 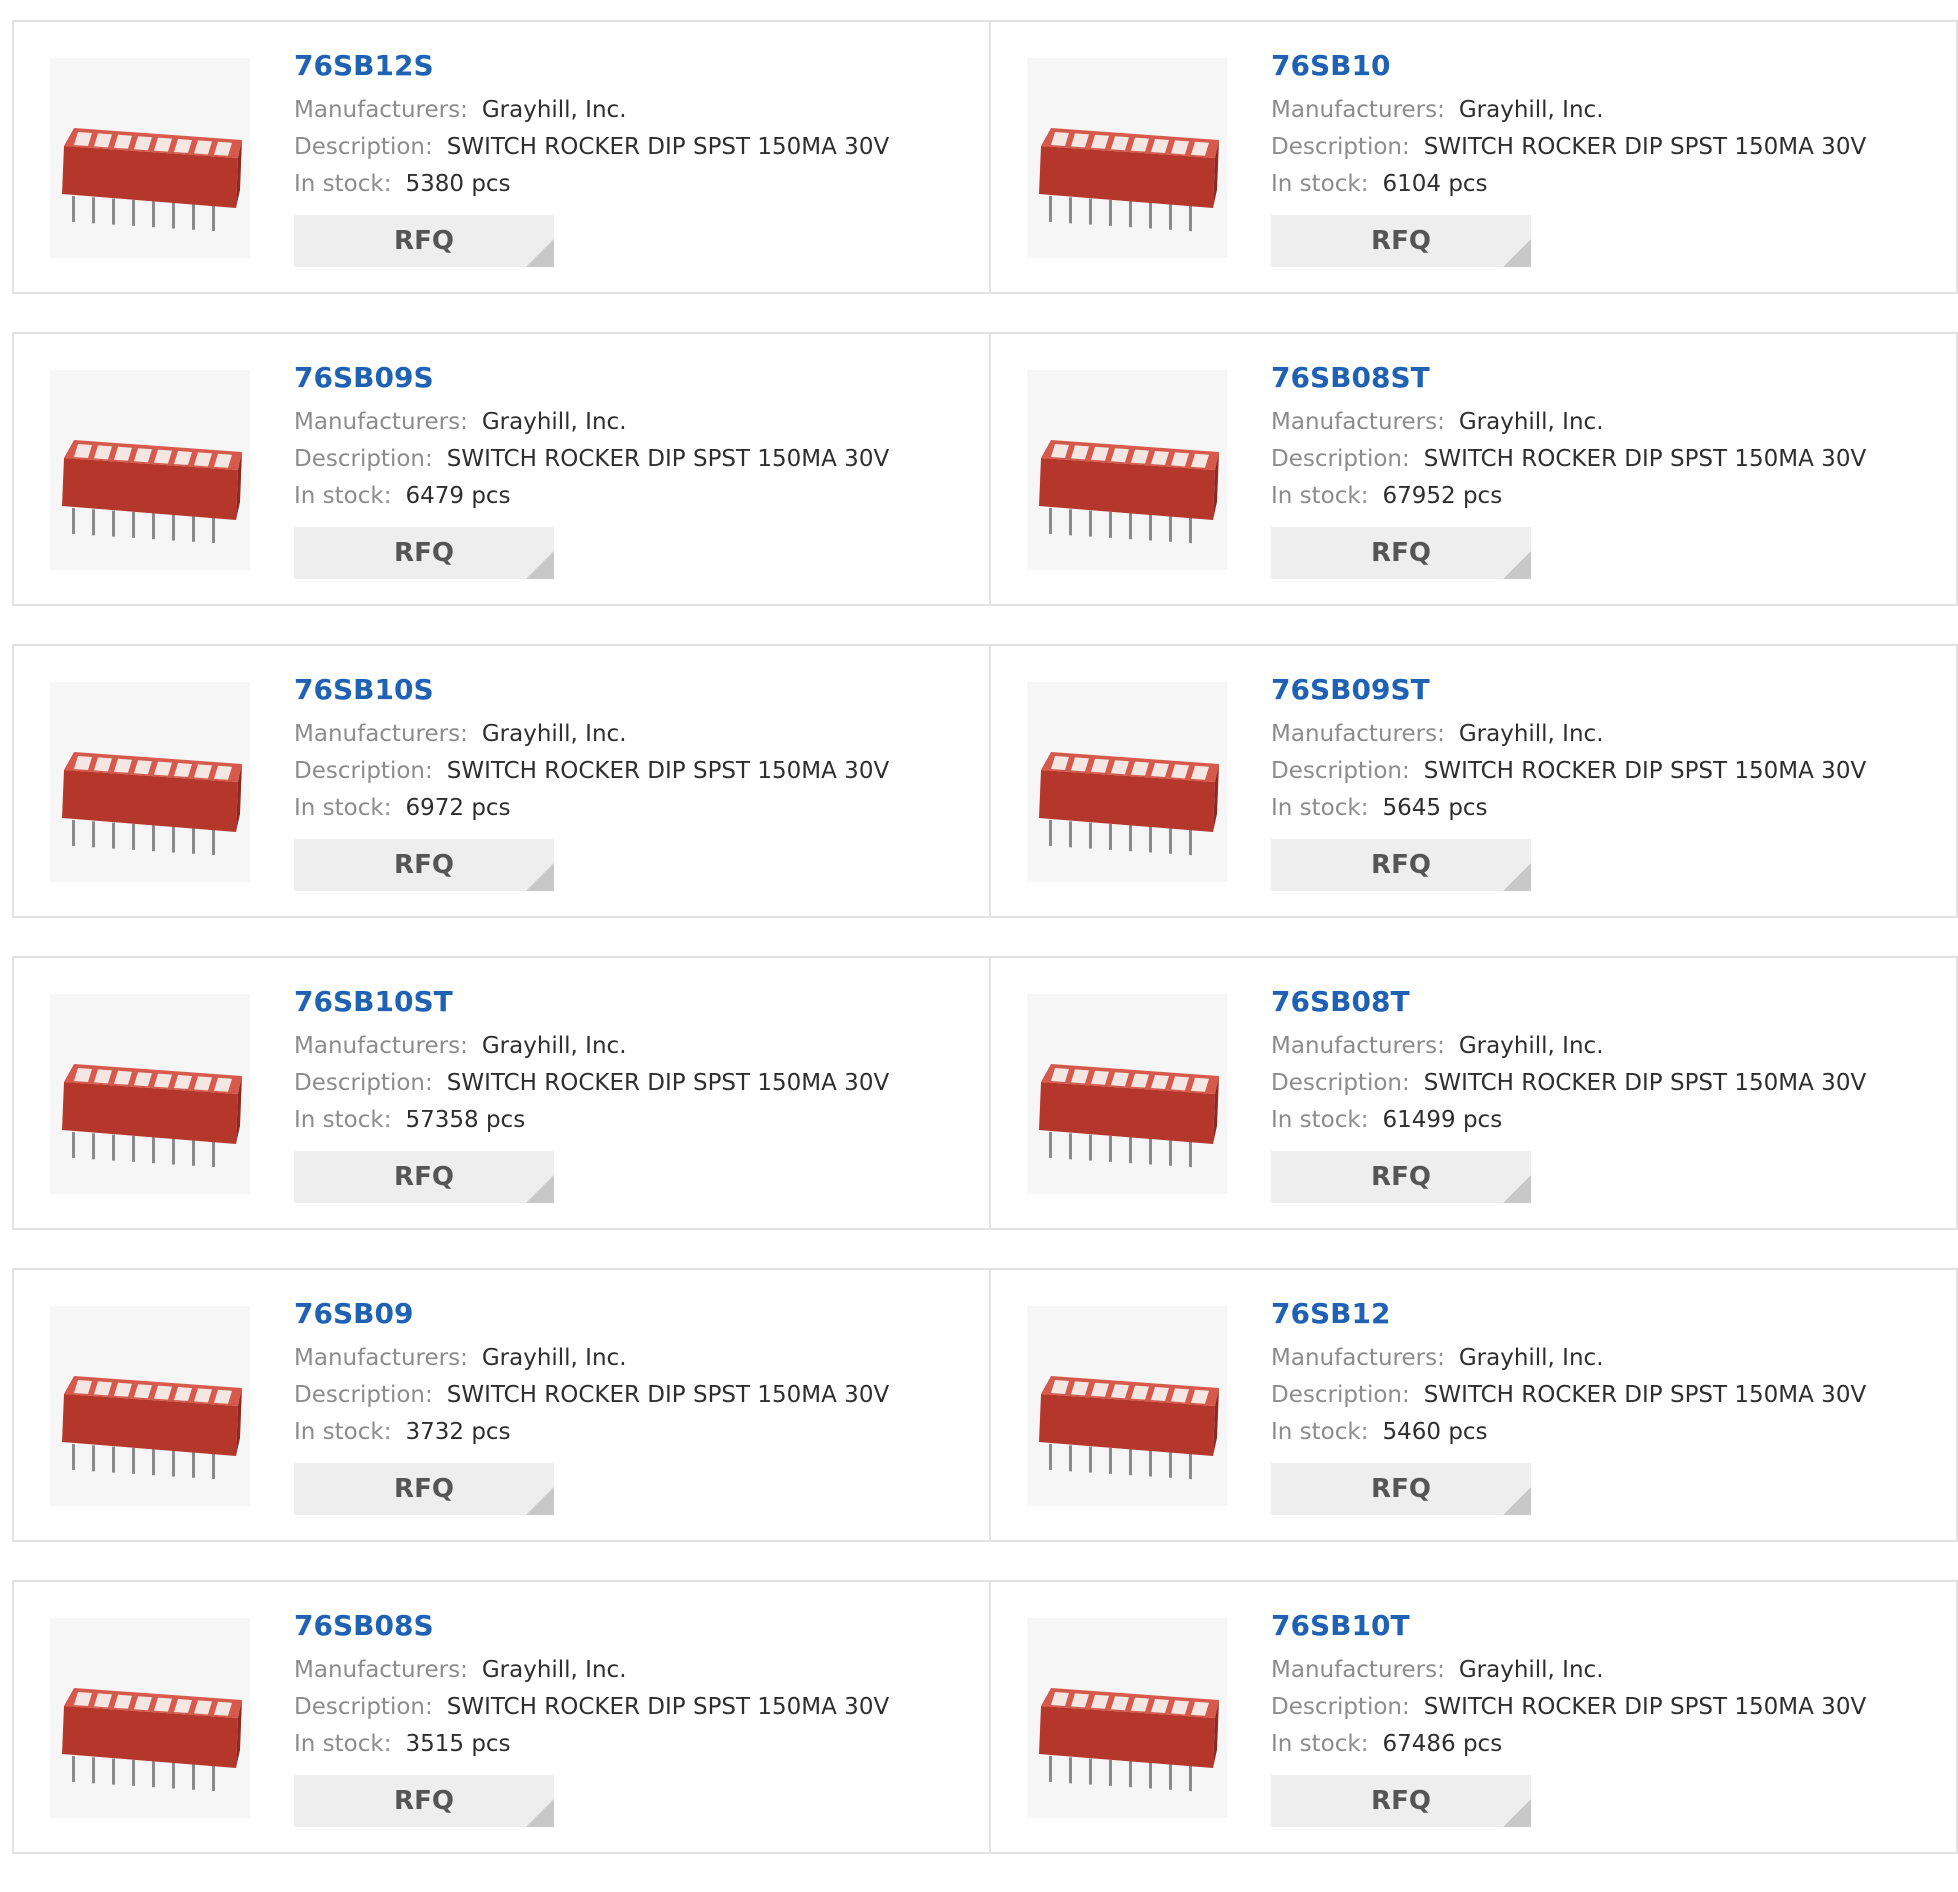 I want to click on stock-line: In stock: 67486 pcs, so click(x=1568, y=1744).